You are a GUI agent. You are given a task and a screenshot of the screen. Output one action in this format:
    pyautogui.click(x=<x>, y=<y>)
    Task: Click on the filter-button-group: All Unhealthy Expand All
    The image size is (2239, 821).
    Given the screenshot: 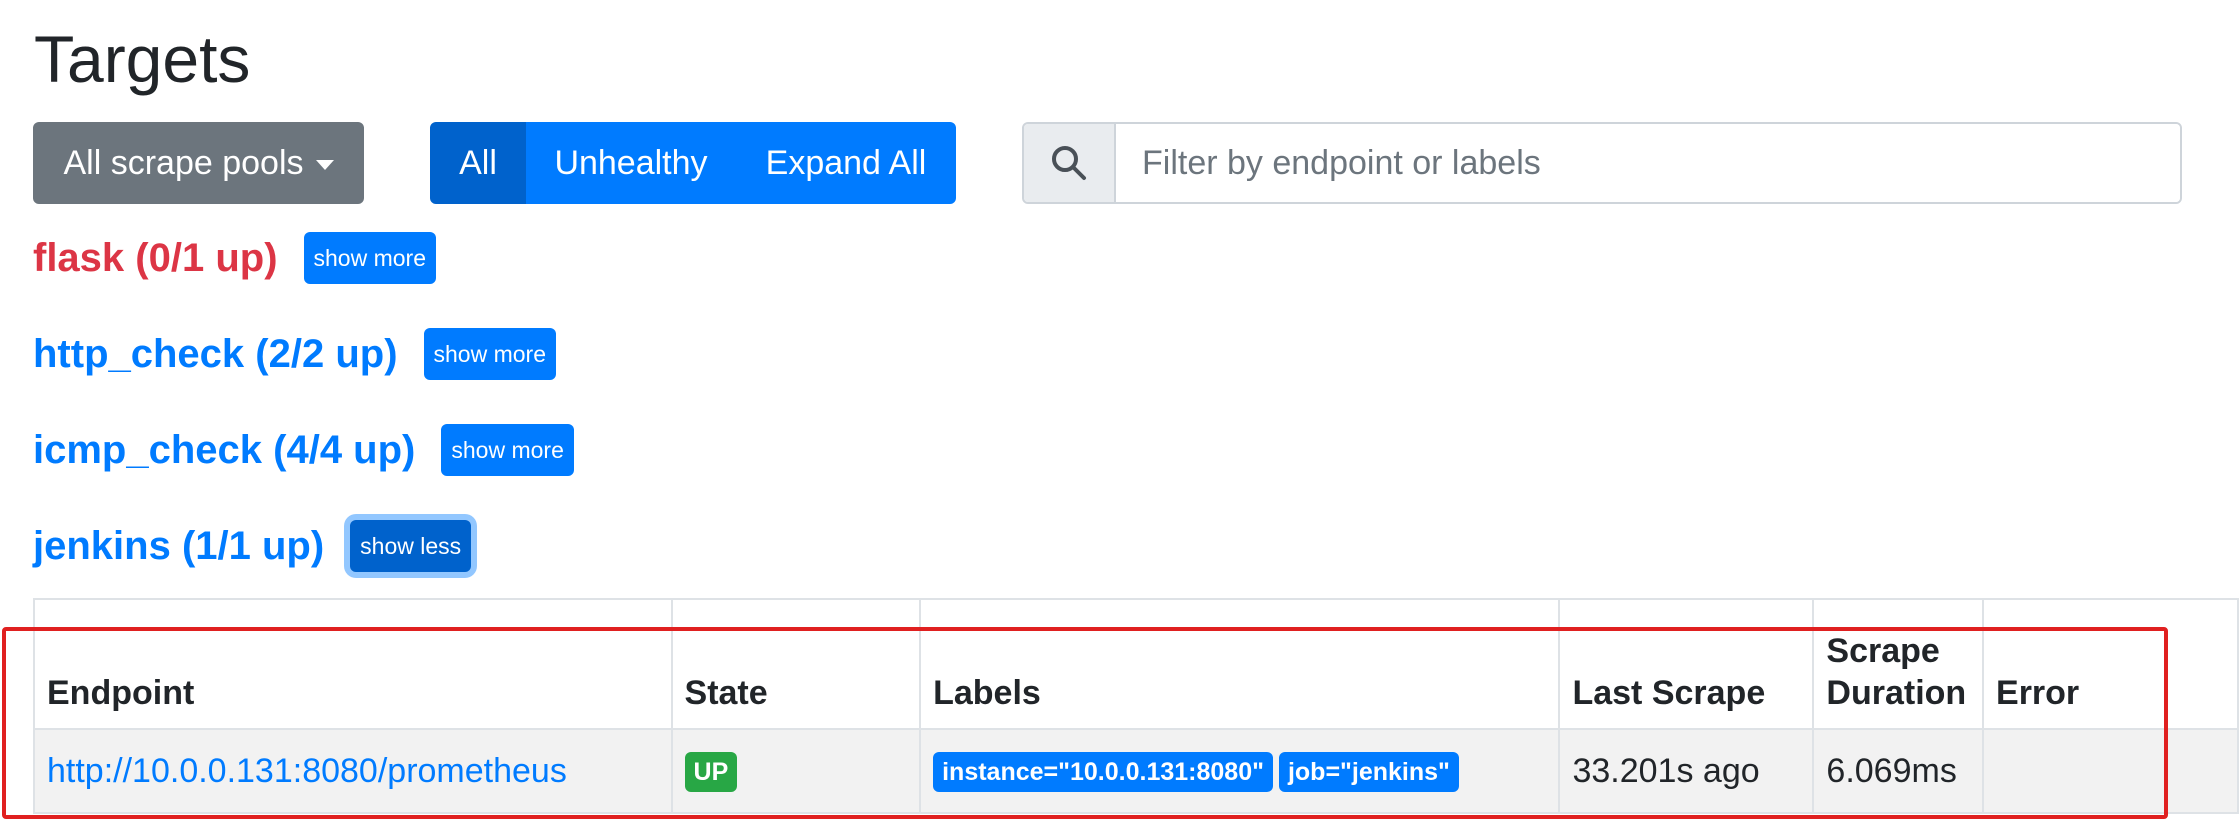 What is the action you would take?
    pyautogui.click(x=693, y=163)
    